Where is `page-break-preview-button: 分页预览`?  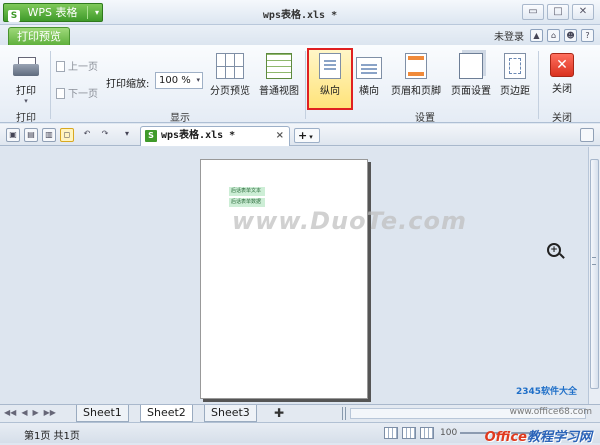 page-break-preview-button: 分页预览 is located at coordinates (230, 75).